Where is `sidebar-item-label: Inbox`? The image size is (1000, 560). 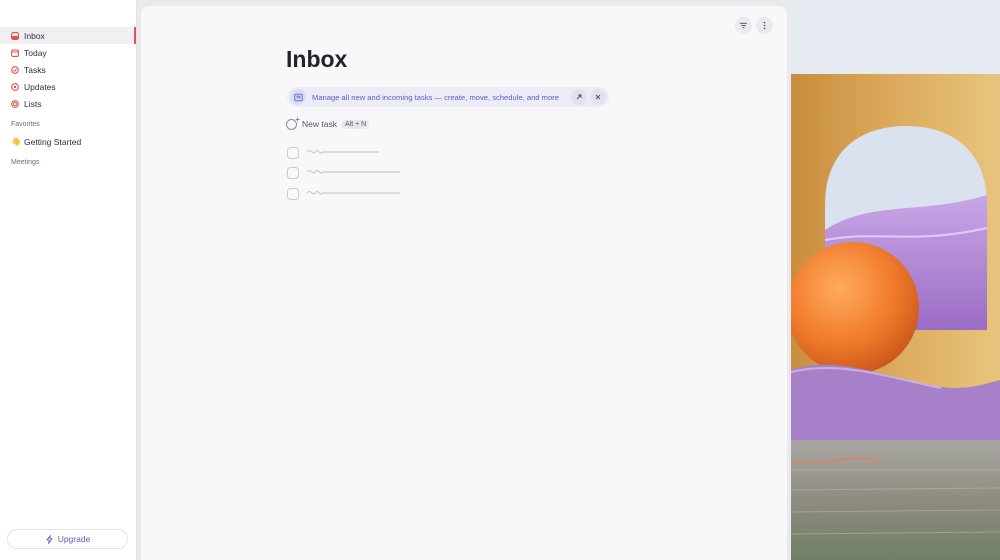
sidebar-item-label: Inbox is located at coordinates (34, 35).